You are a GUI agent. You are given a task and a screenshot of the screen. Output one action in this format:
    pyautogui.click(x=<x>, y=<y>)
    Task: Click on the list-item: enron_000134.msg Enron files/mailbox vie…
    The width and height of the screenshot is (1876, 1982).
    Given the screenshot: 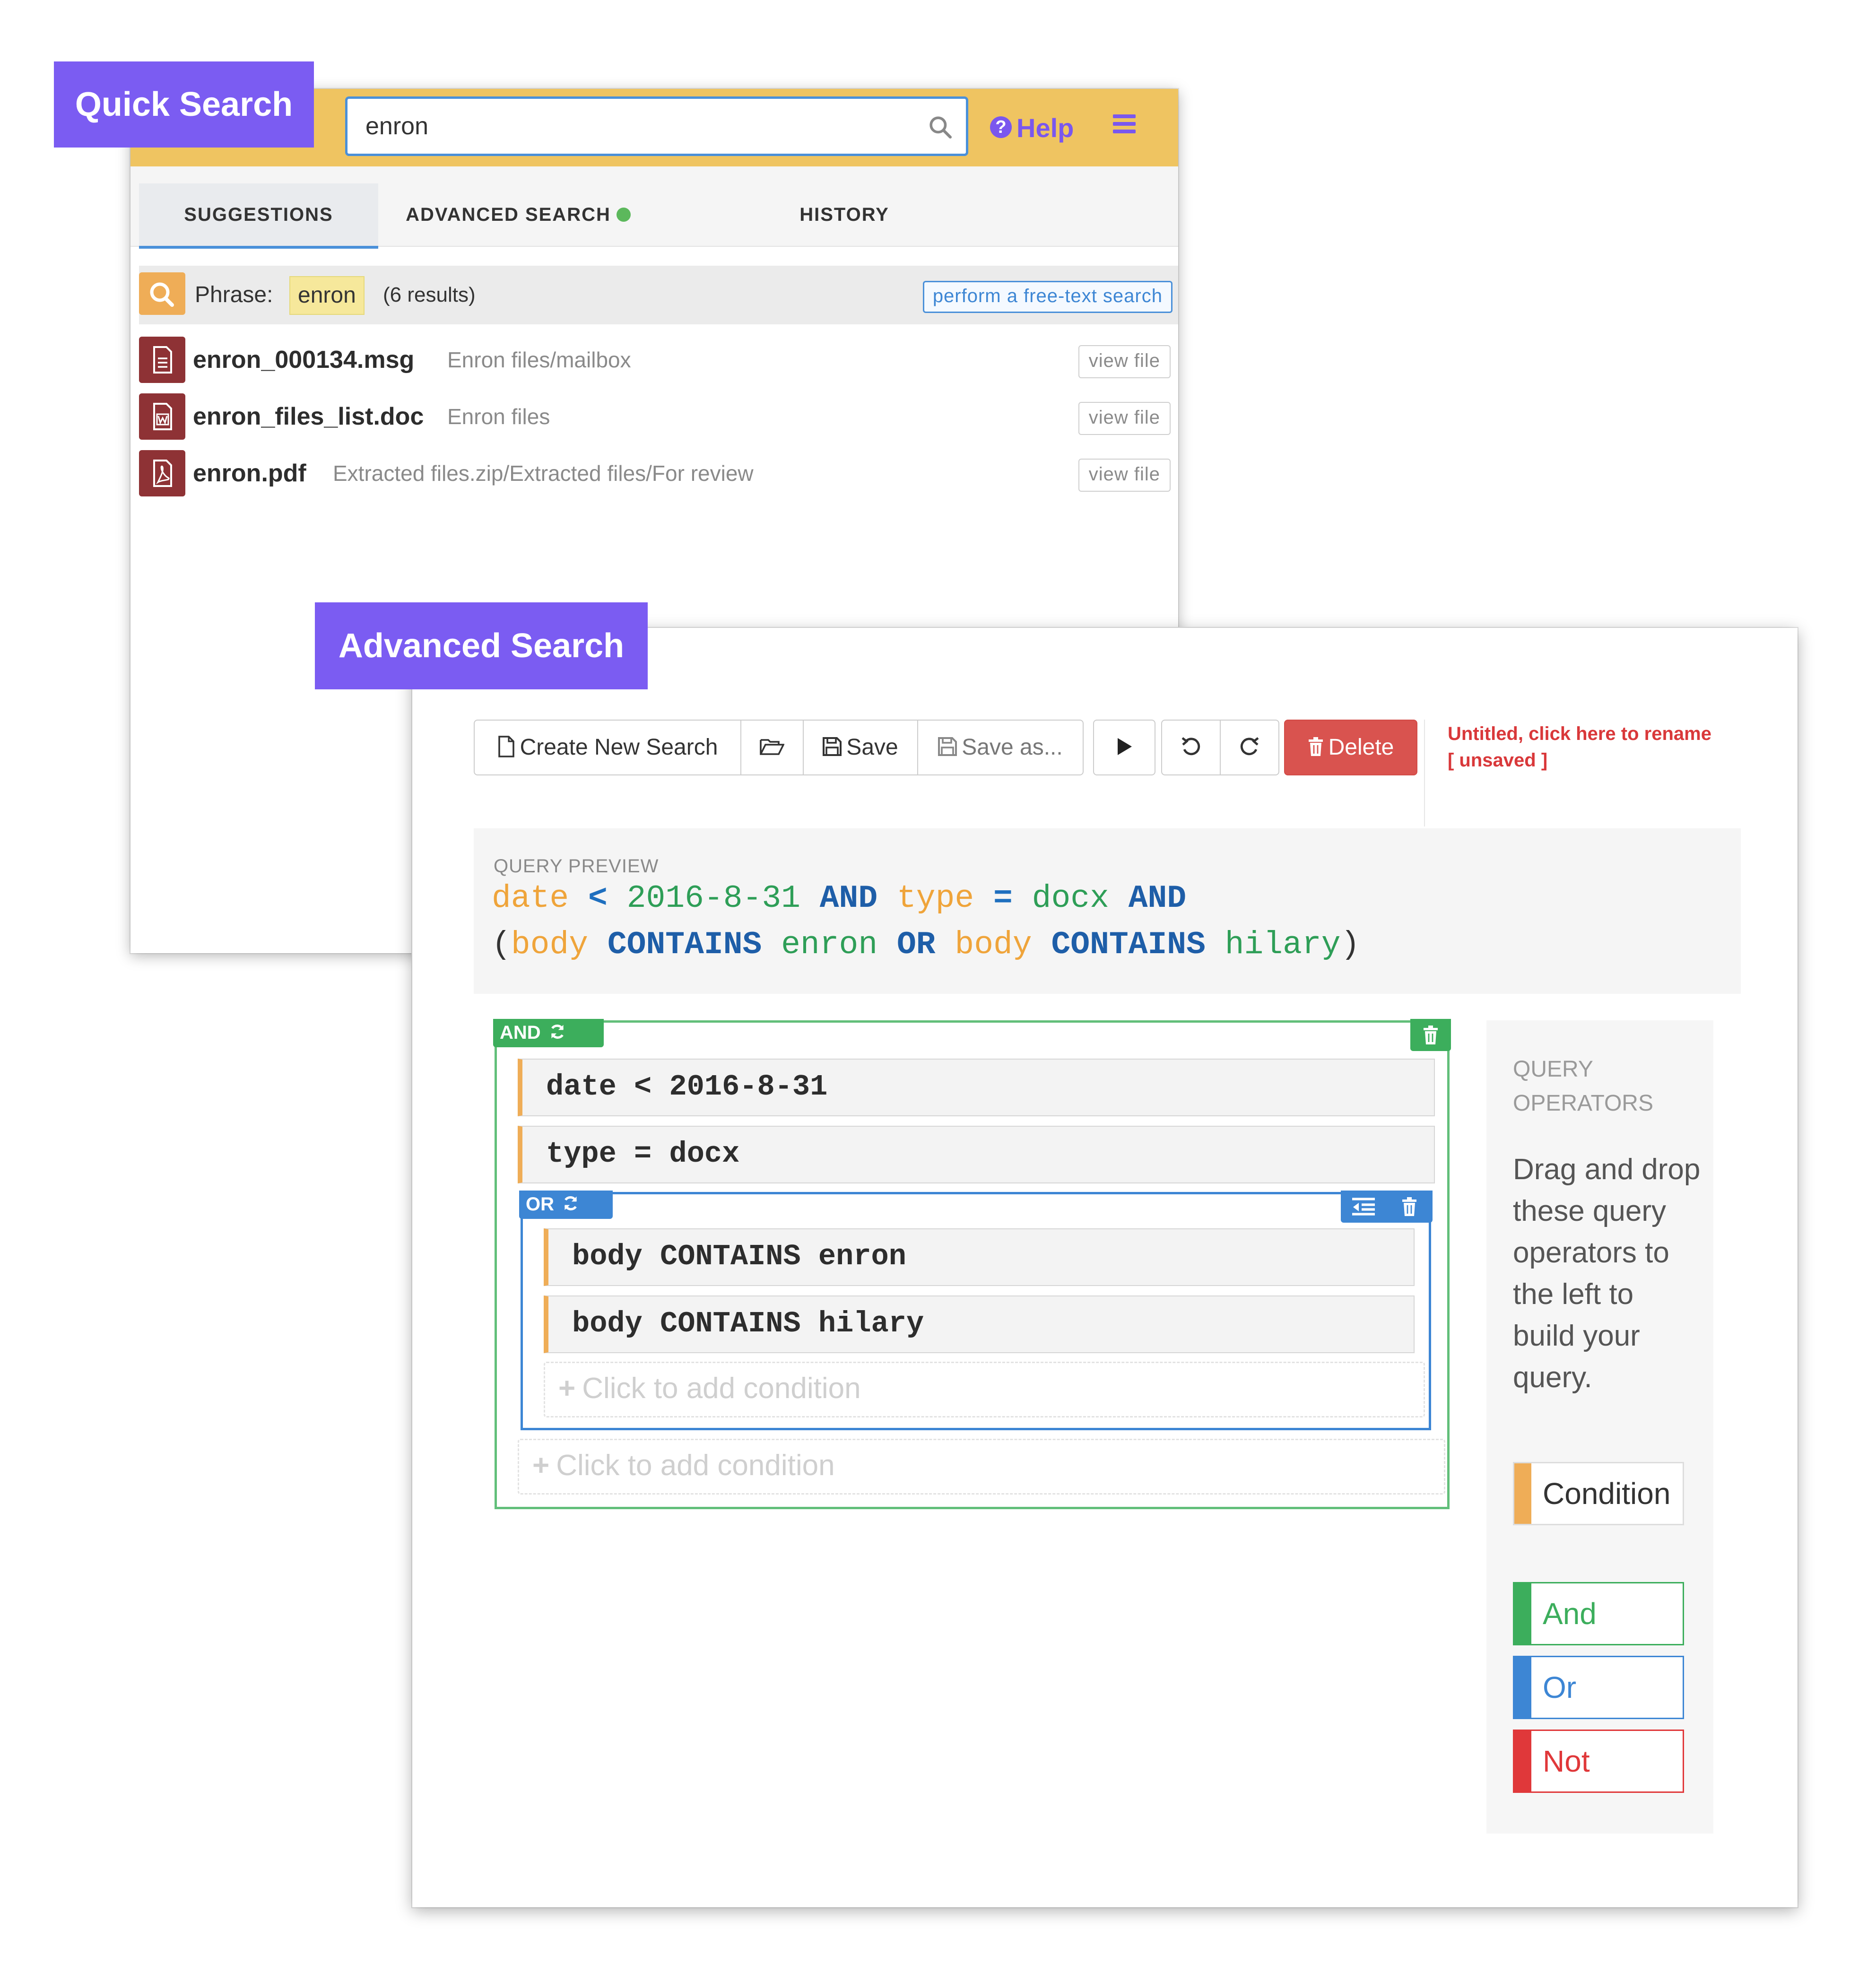 What is the action you would take?
    pyautogui.click(x=658, y=360)
    